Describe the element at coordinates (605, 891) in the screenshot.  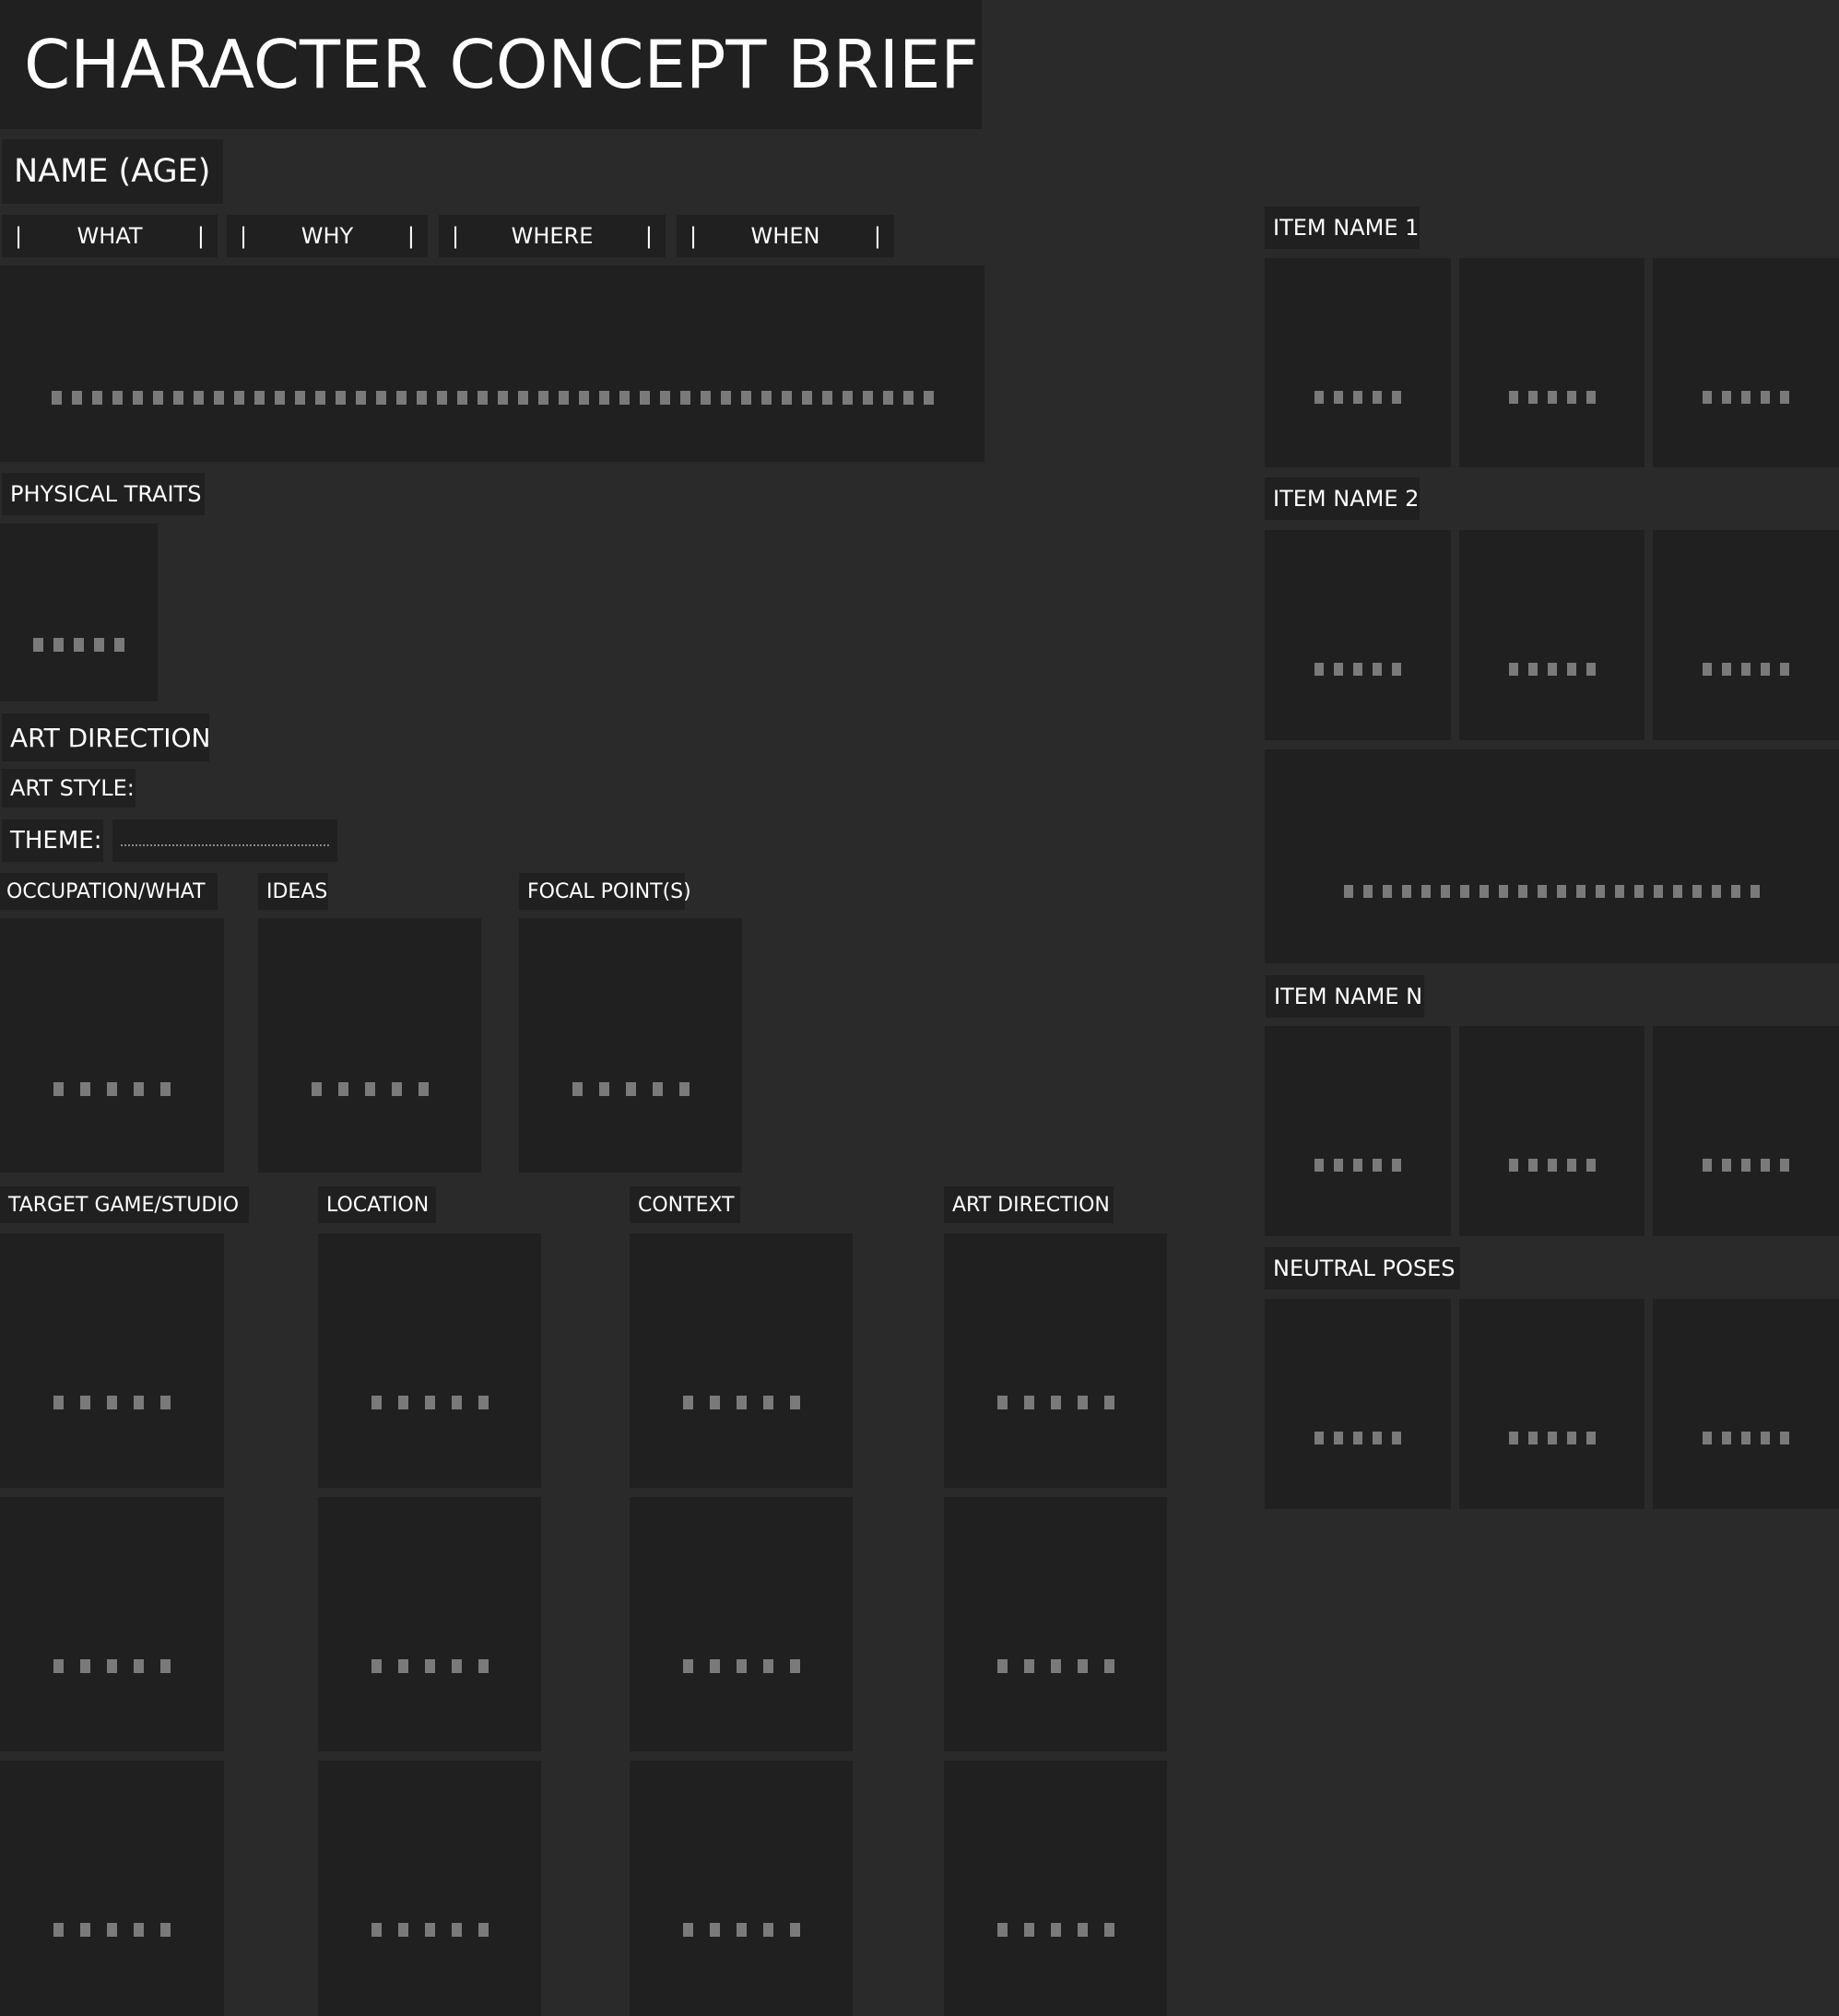
I see `focal-points-label: FOCAL POINT(S)` at that location.